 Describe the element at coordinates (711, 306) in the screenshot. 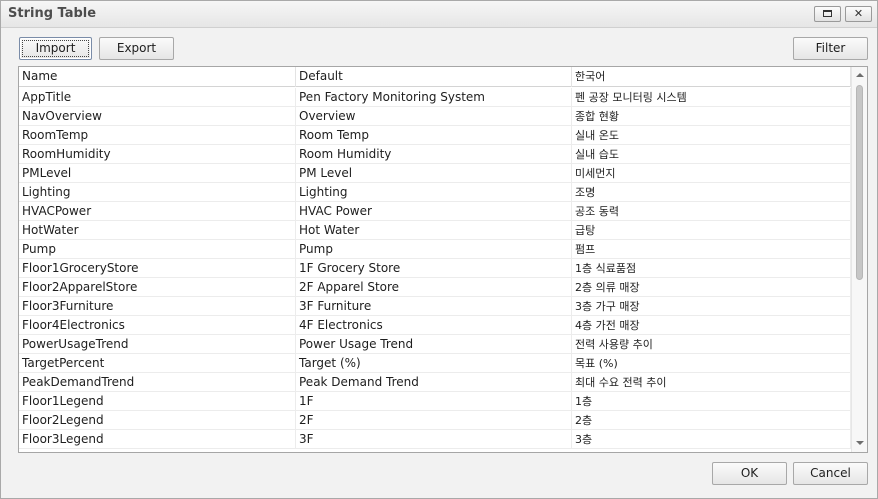

I see `korean-cell: 3층 가구 매장` at that location.